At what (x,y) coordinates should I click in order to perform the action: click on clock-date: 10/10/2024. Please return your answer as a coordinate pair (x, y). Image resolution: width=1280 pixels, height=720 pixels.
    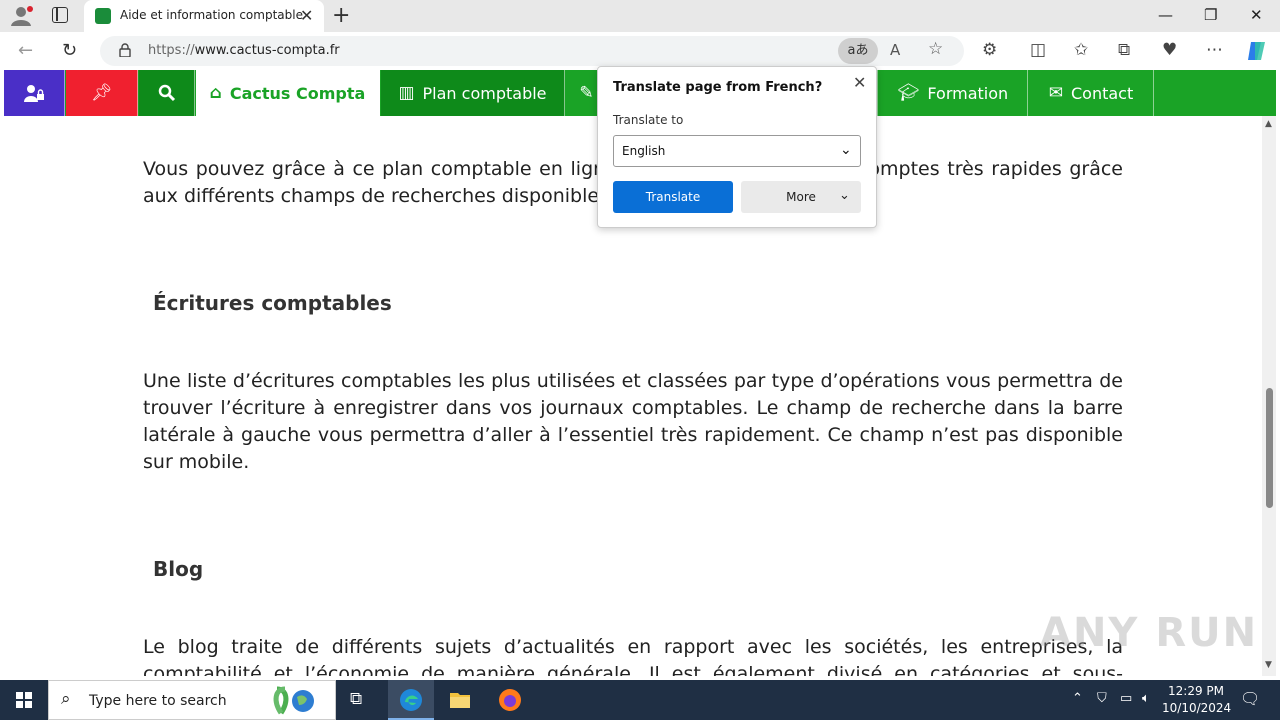
    Looking at the image, I should click on (1197, 708).